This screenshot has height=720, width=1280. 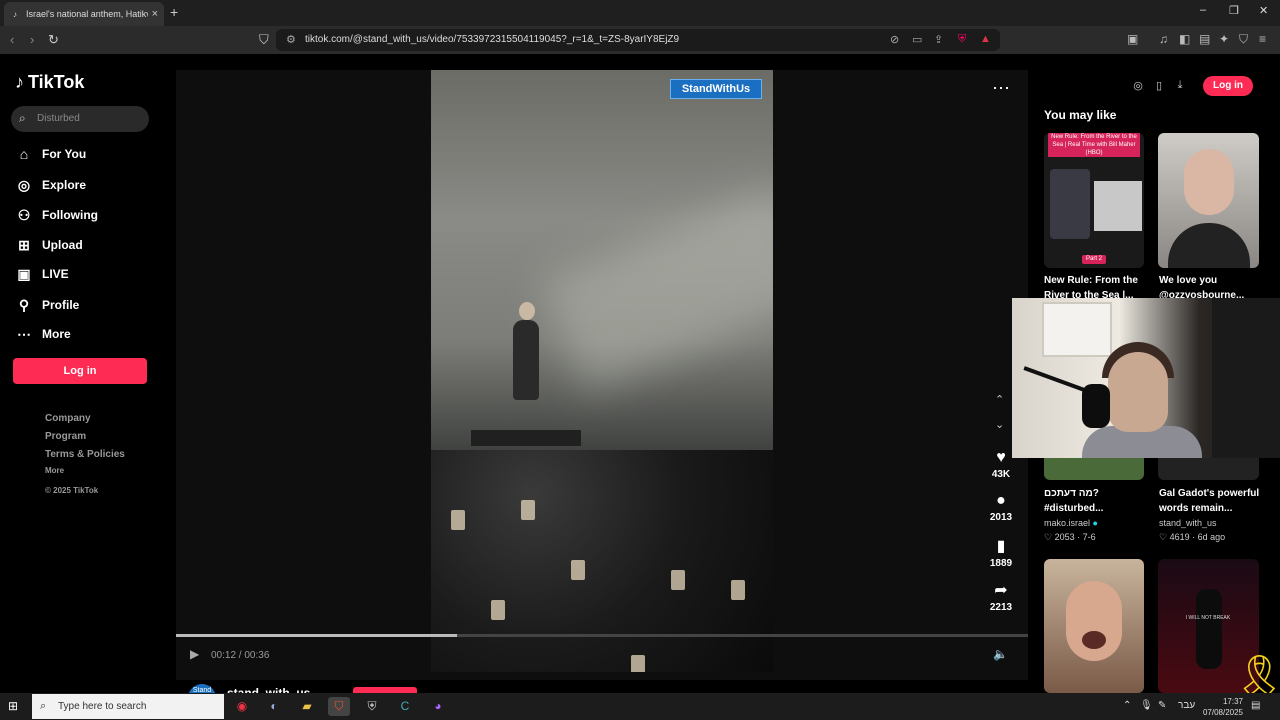 What do you see at coordinates (291, 39) in the screenshot?
I see `site-info-icon: ⚙` at bounding box center [291, 39].